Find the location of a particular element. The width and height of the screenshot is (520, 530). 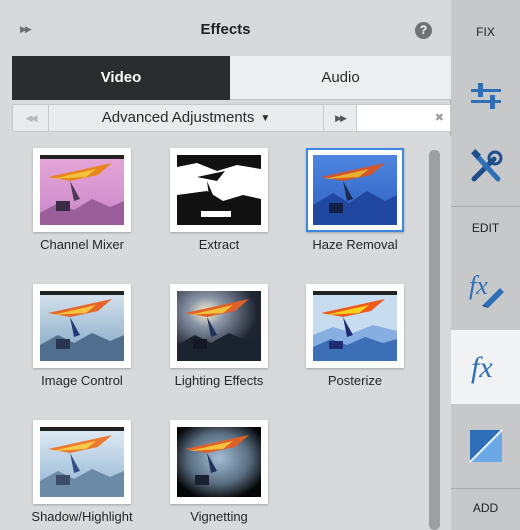

category-toolbar: ◀◀ Advanced Adjustments ▼ ▶▶ ✖ is located at coordinates (231, 118).